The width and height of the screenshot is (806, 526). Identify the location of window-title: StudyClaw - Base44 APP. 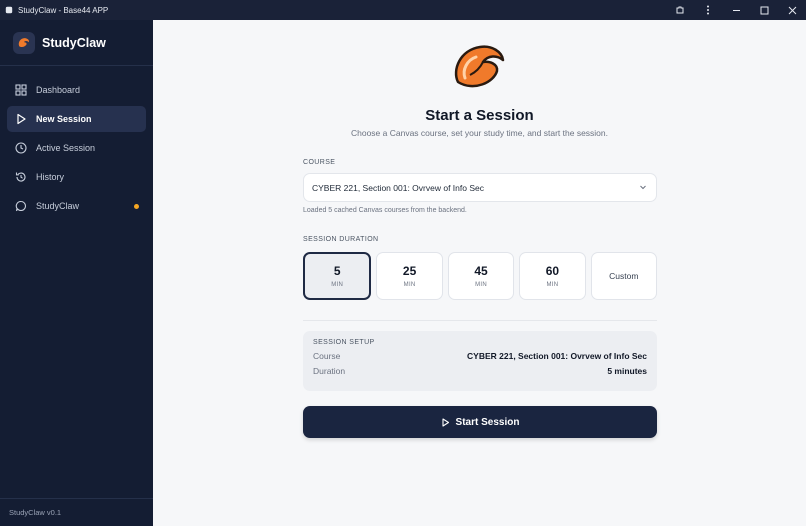
(63, 10).